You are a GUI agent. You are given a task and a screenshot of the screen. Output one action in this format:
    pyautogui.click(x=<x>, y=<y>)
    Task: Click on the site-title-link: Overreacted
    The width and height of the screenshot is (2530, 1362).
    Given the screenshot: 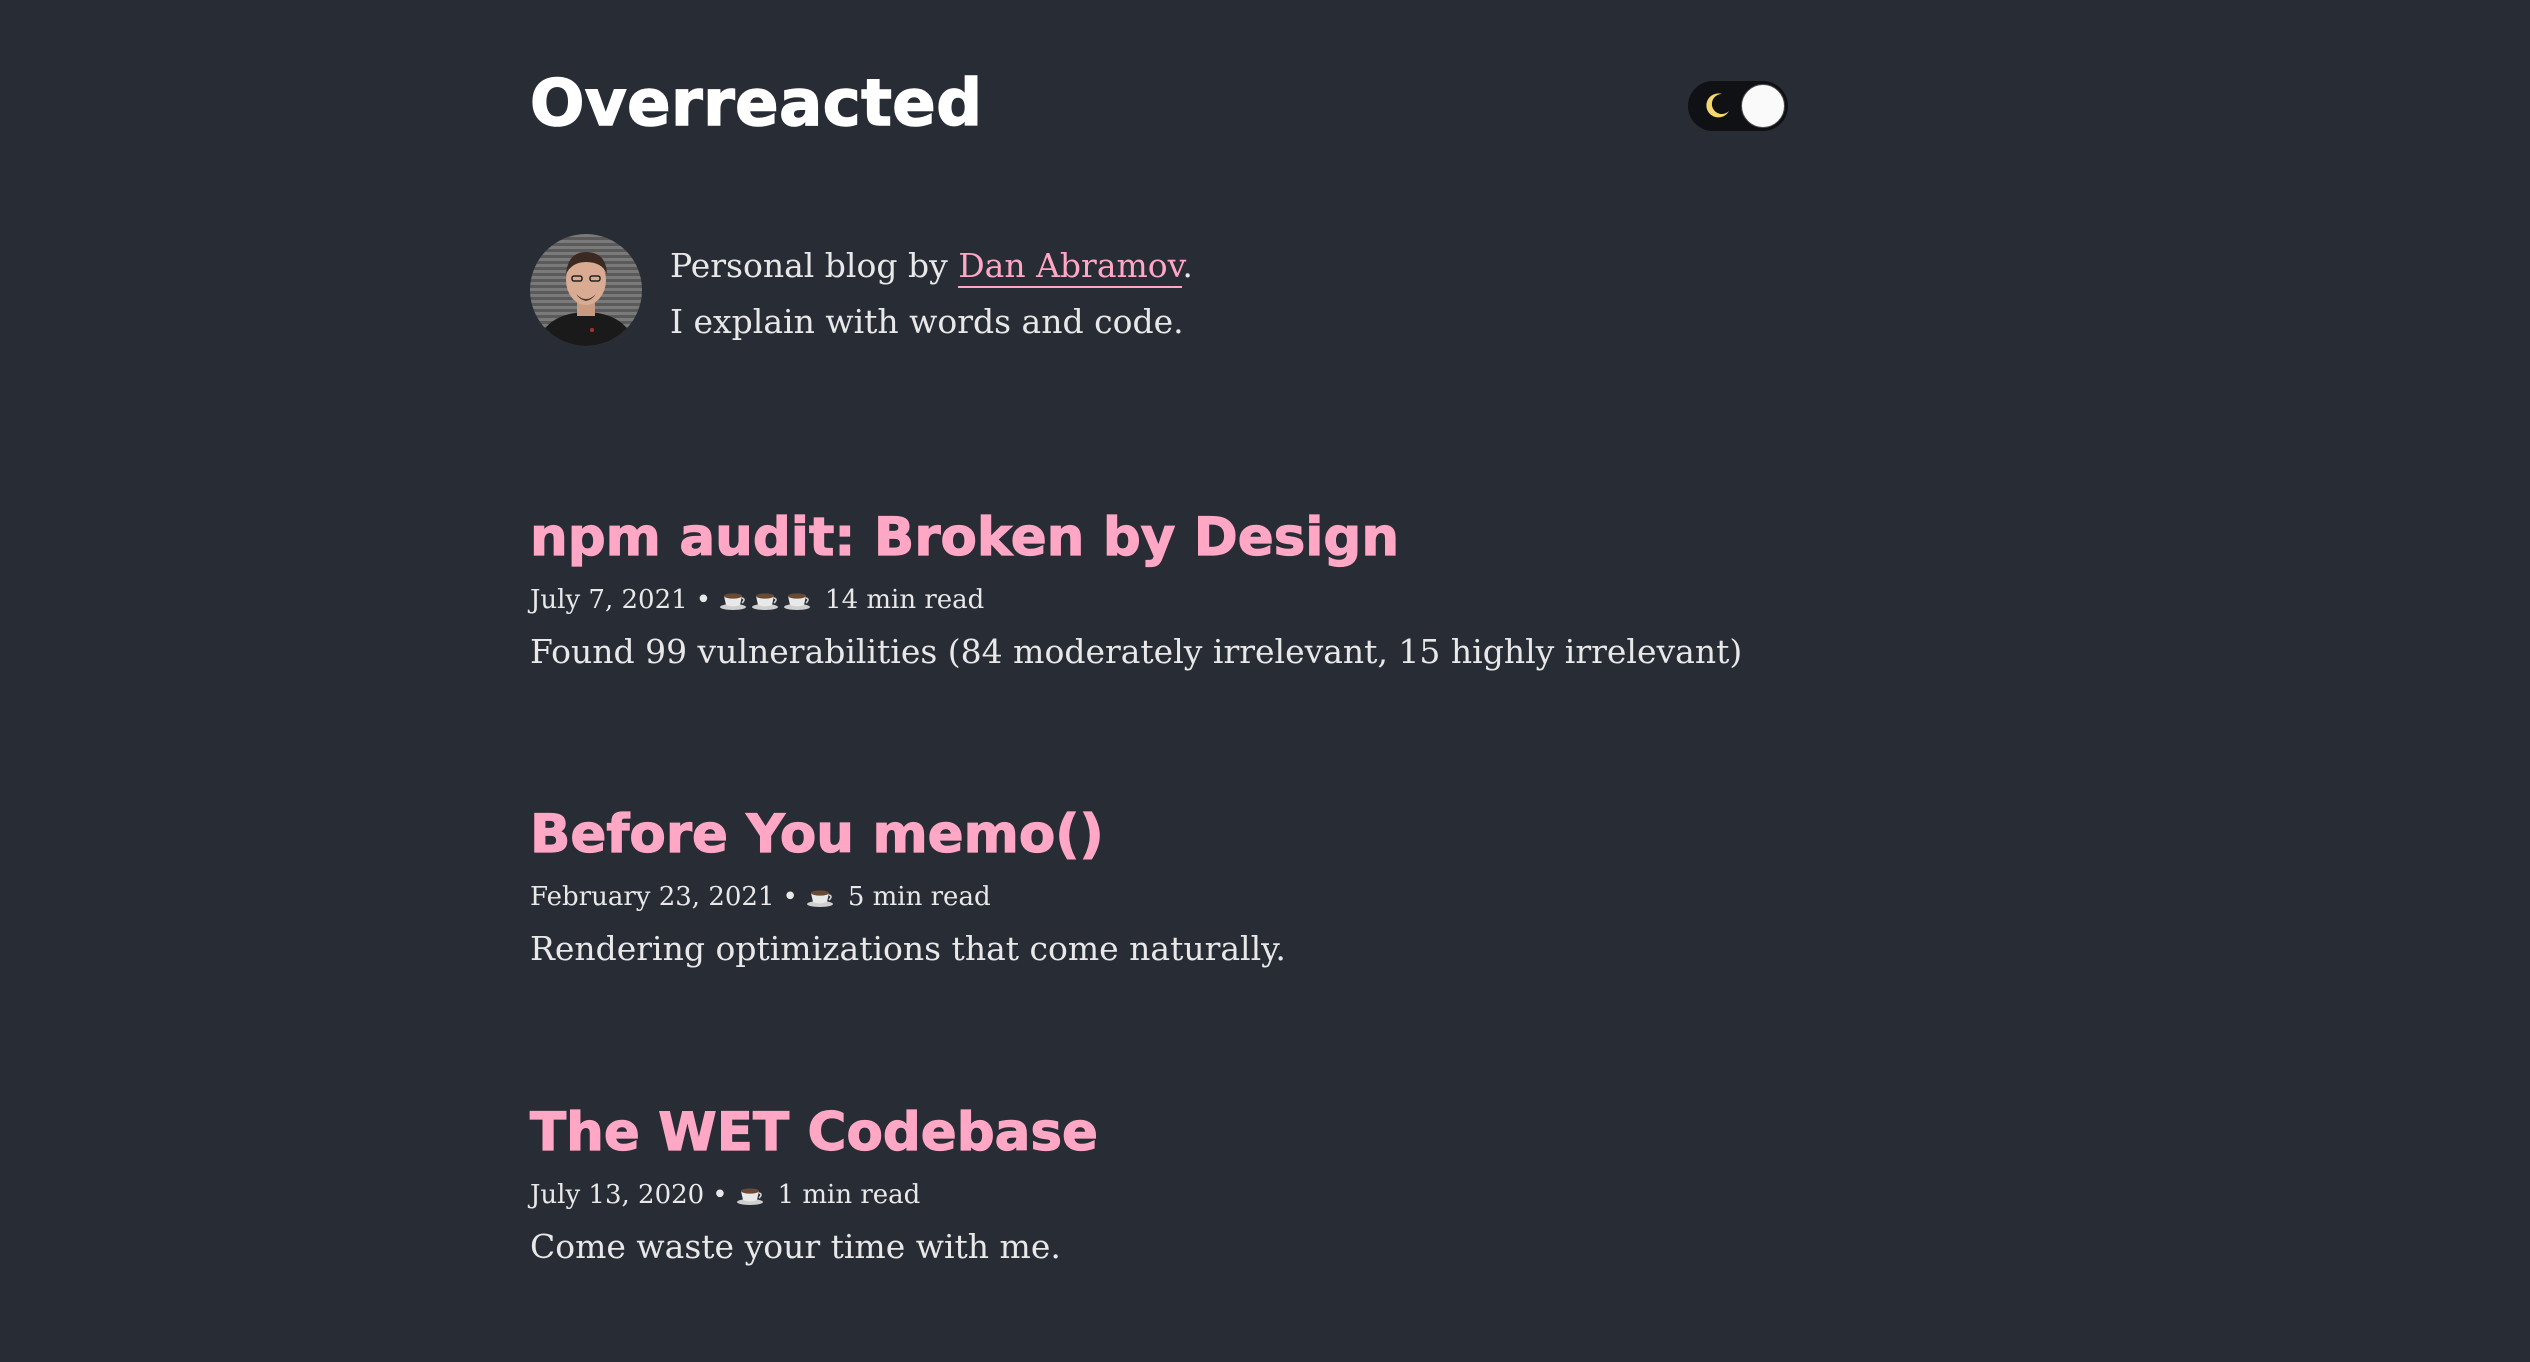 What is the action you would take?
    pyautogui.click(x=755, y=104)
    